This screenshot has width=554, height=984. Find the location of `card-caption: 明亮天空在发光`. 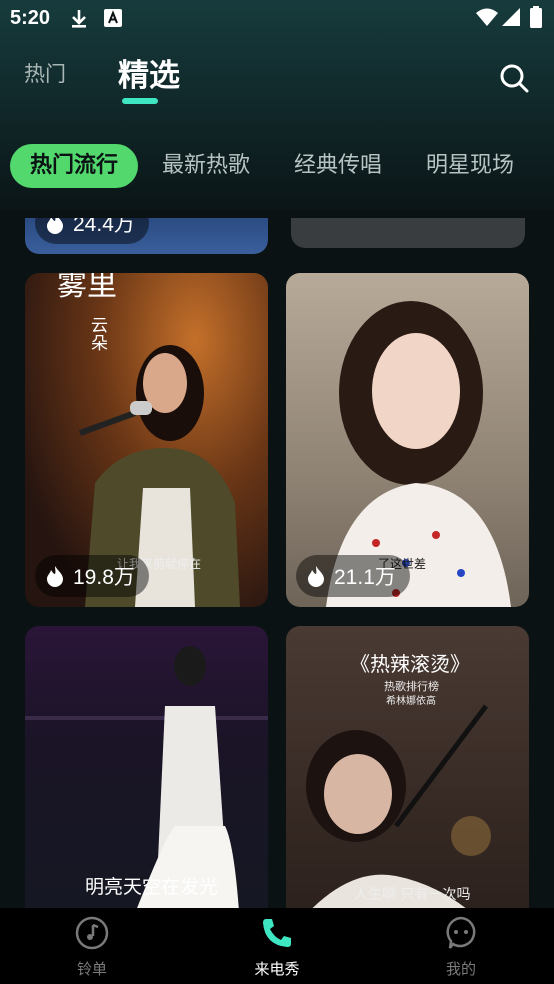

card-caption: 明亮天空在发光 is located at coordinates (152, 887).